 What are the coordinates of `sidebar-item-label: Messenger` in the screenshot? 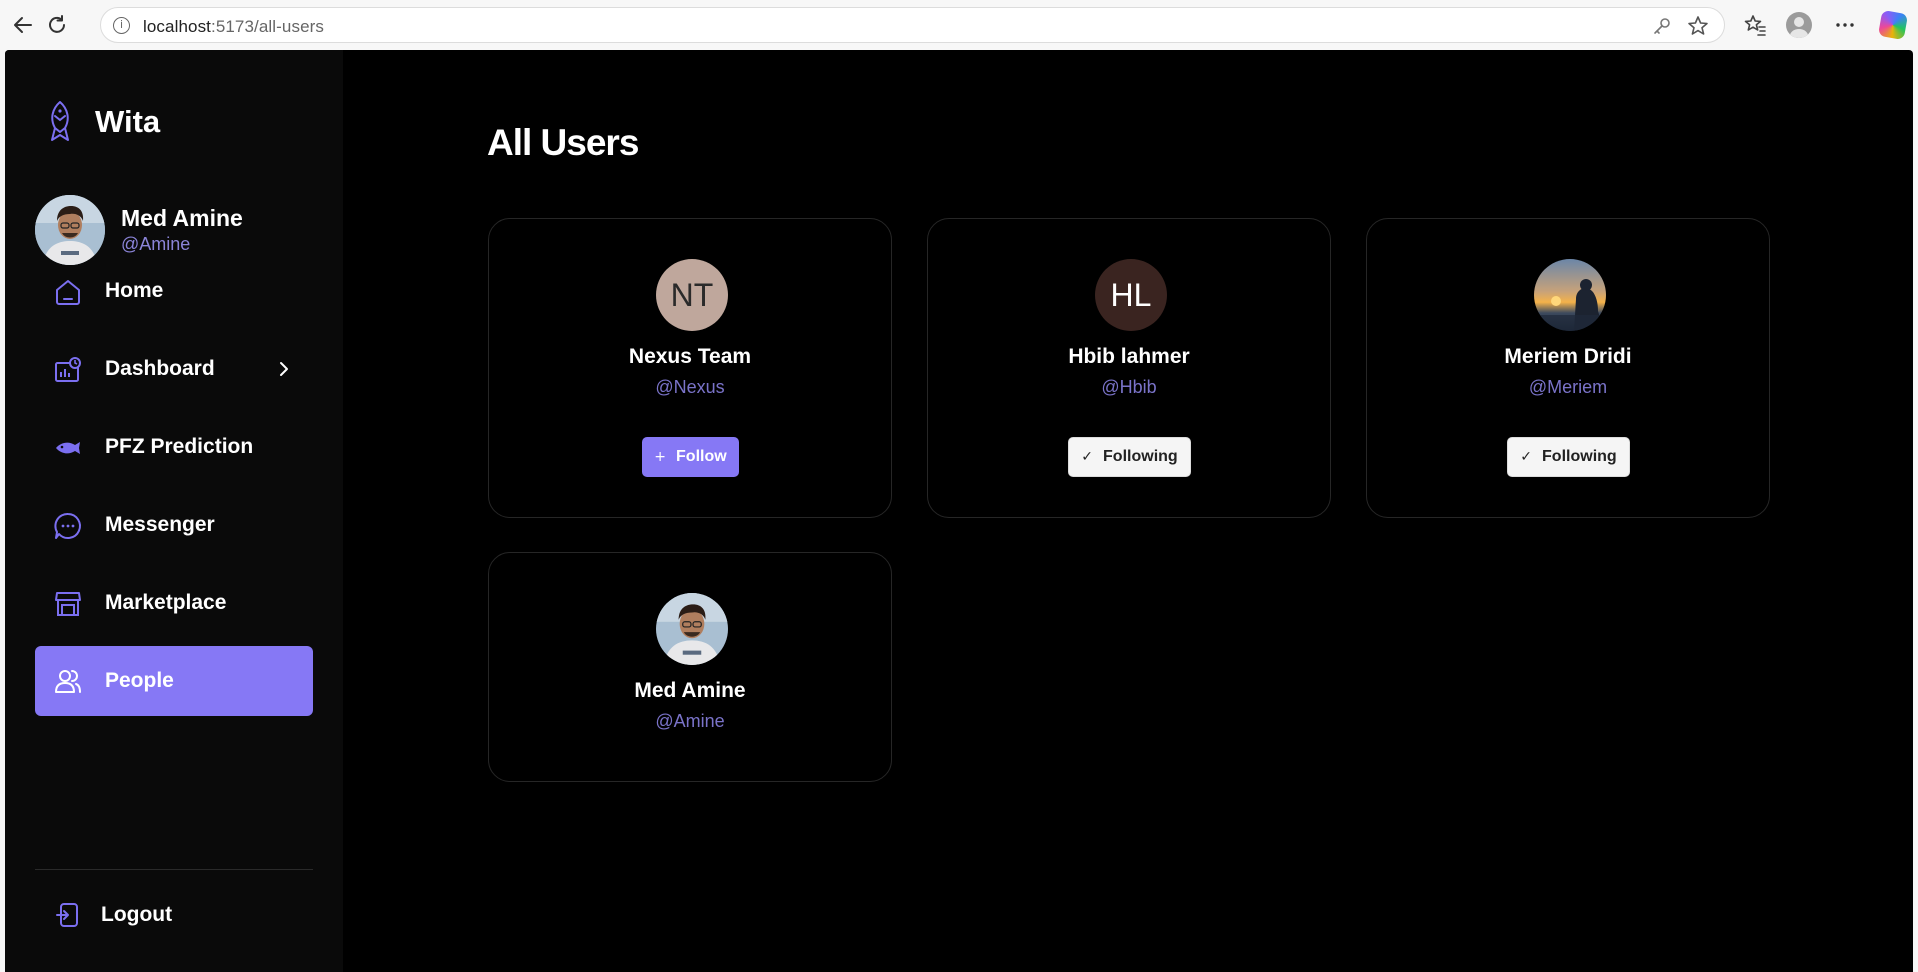 It's located at (160, 524).